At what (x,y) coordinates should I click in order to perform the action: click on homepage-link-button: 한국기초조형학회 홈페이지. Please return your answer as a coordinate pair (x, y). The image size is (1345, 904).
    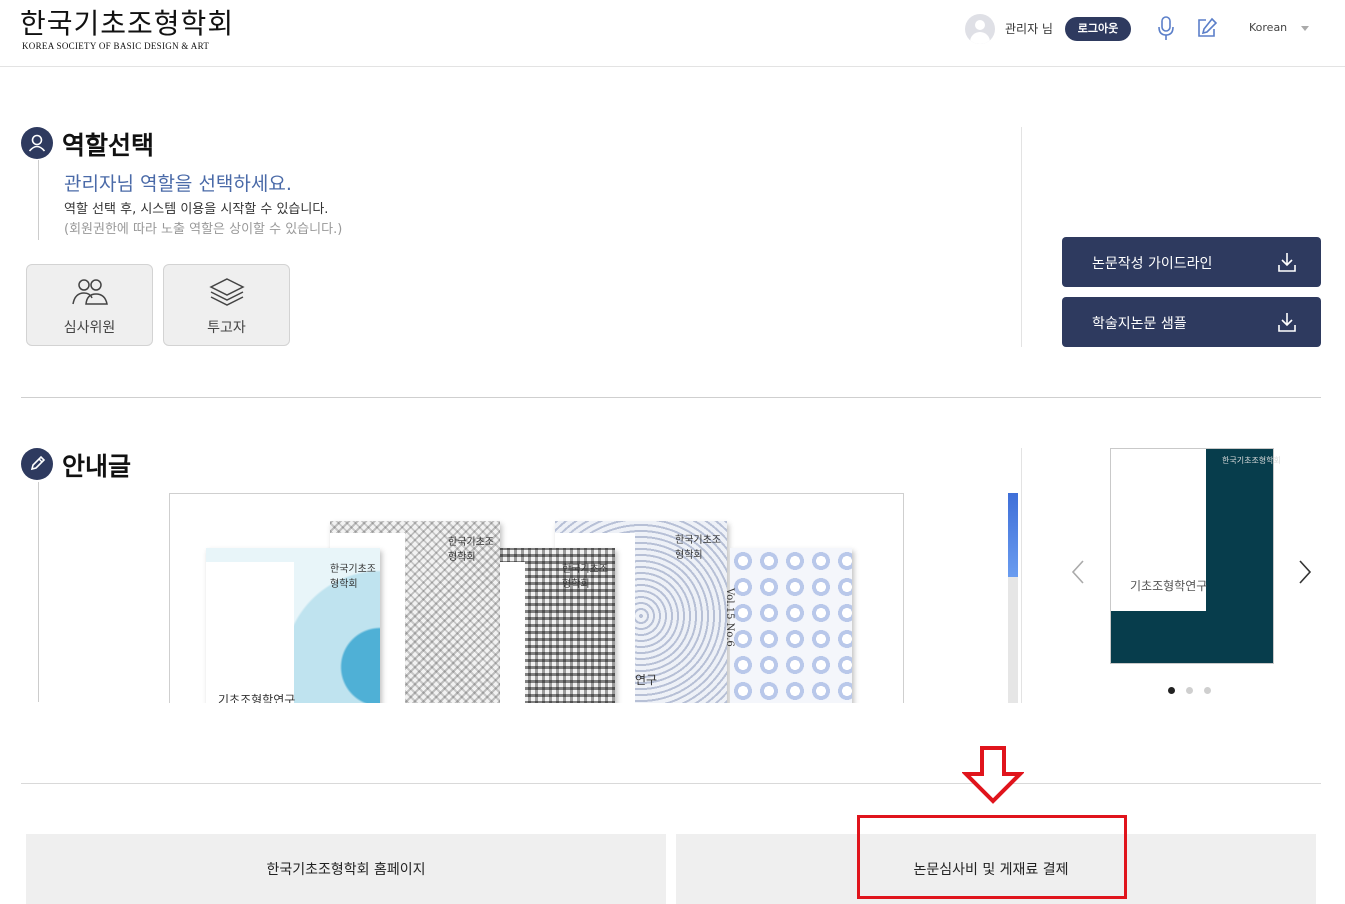
    Looking at the image, I should click on (346, 869).